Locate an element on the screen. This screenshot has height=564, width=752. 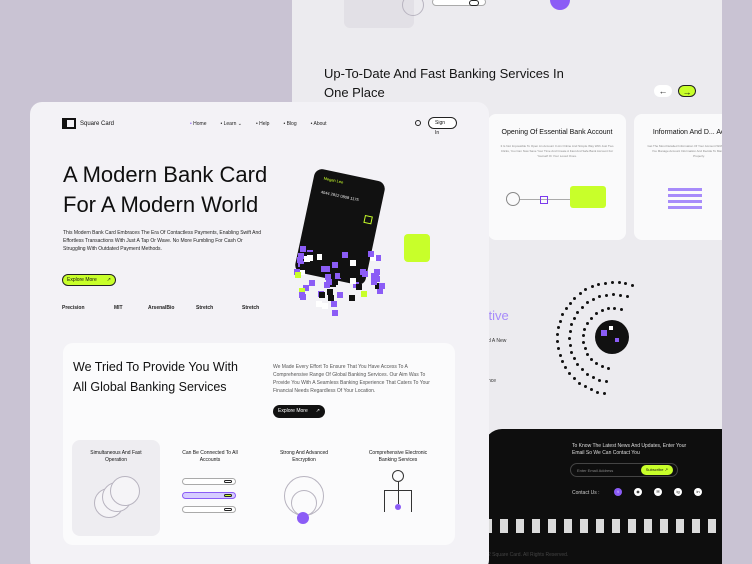
nav-label: Help is located at coordinates (264, 124).